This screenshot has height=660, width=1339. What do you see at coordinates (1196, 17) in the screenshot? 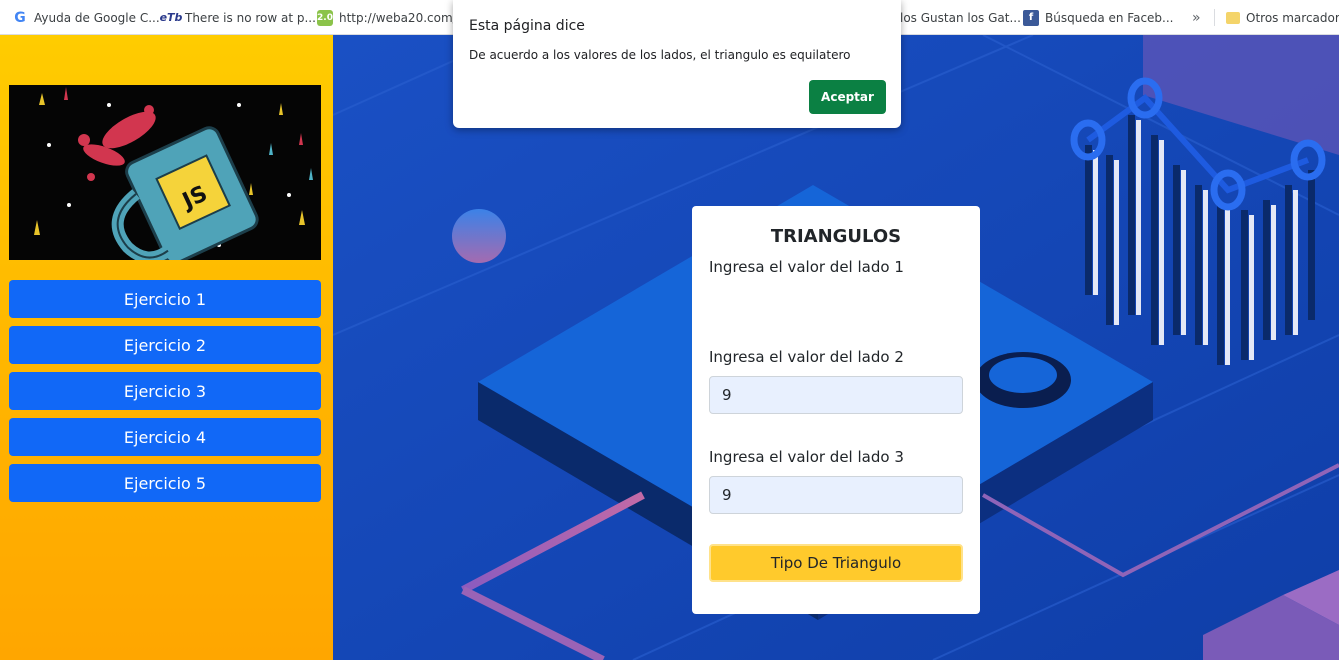
I see `bookmarks-overflow-chevron-icon: »` at bounding box center [1196, 17].